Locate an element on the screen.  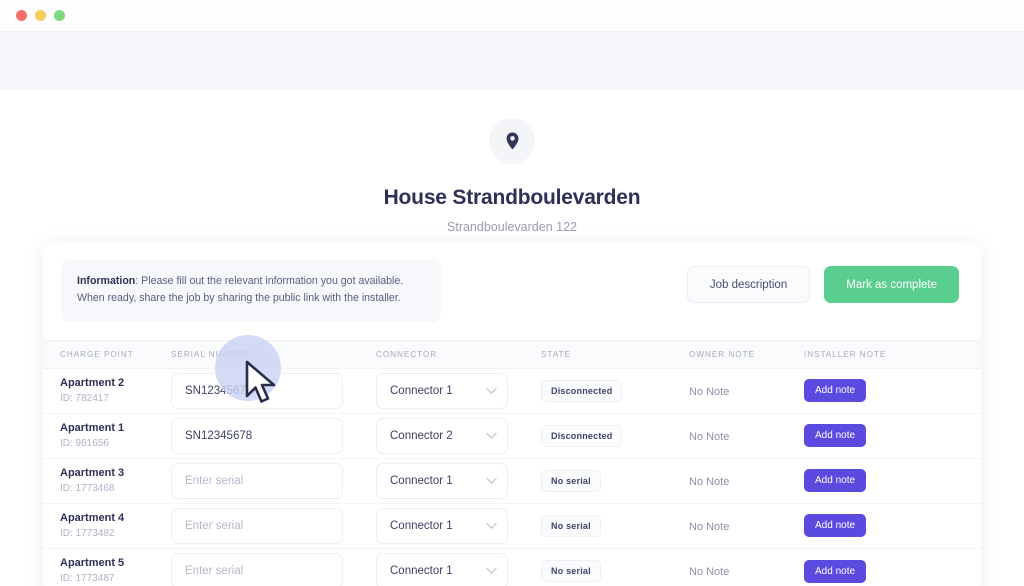
charge-point-id: ID: 1773487 is located at coordinates (87, 578).